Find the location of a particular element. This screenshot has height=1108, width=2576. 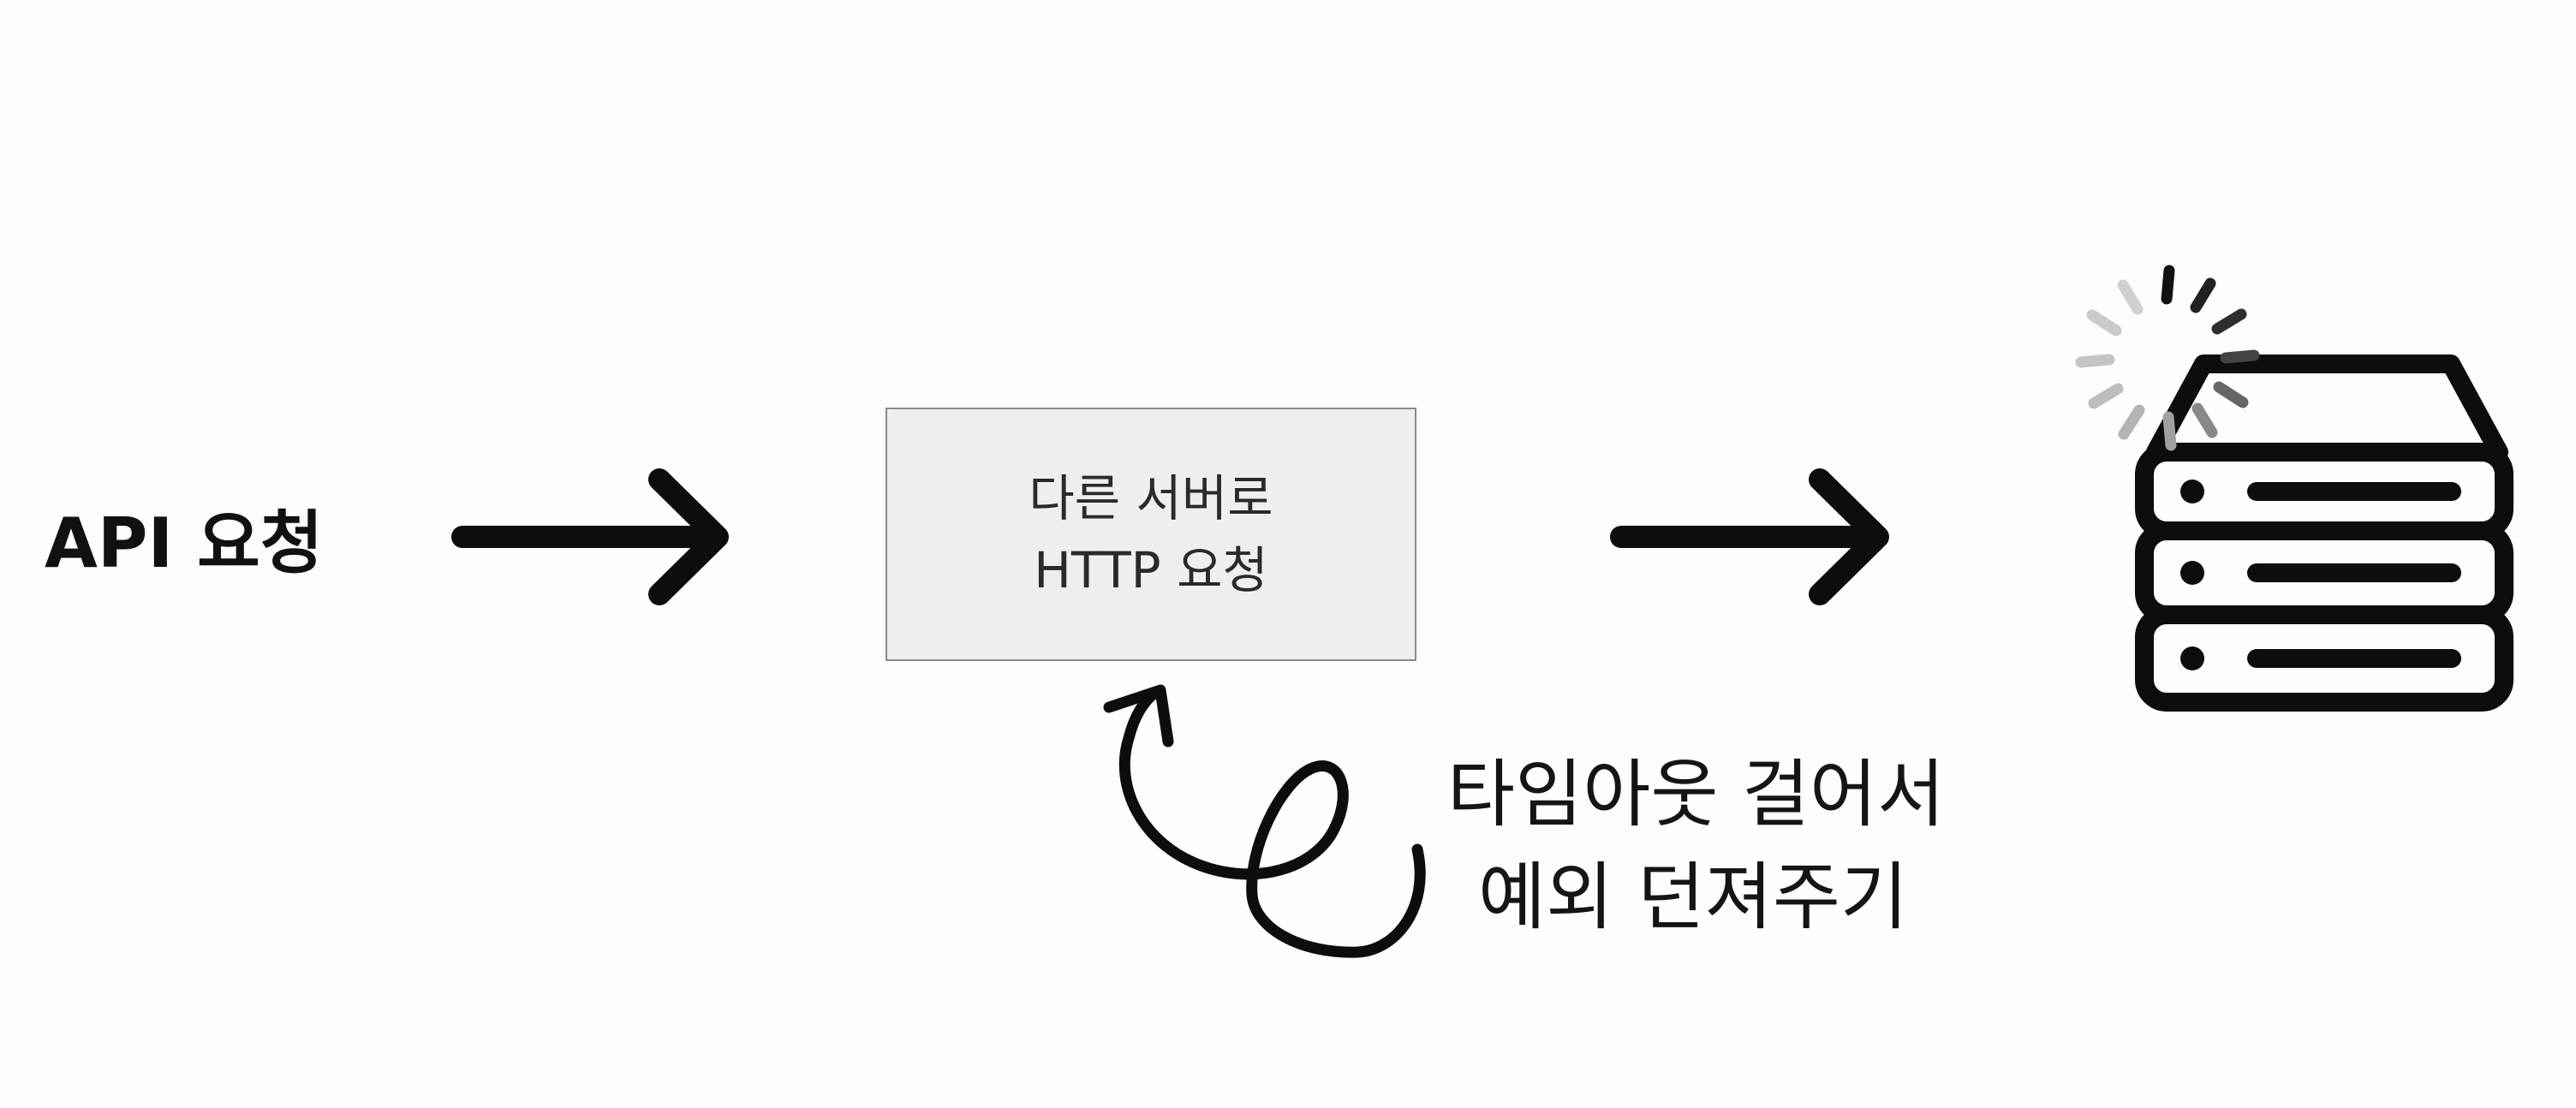

loading-spinner-icon is located at coordinates (2167, 358).